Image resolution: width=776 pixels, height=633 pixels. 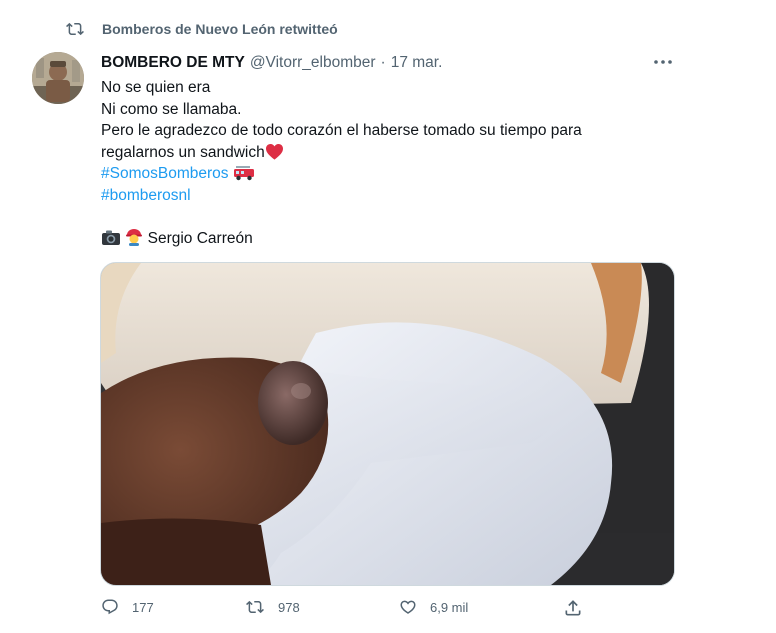 What do you see at coordinates (171, 109) in the screenshot?
I see `tweet-line: Ni como se llamaba.` at bounding box center [171, 109].